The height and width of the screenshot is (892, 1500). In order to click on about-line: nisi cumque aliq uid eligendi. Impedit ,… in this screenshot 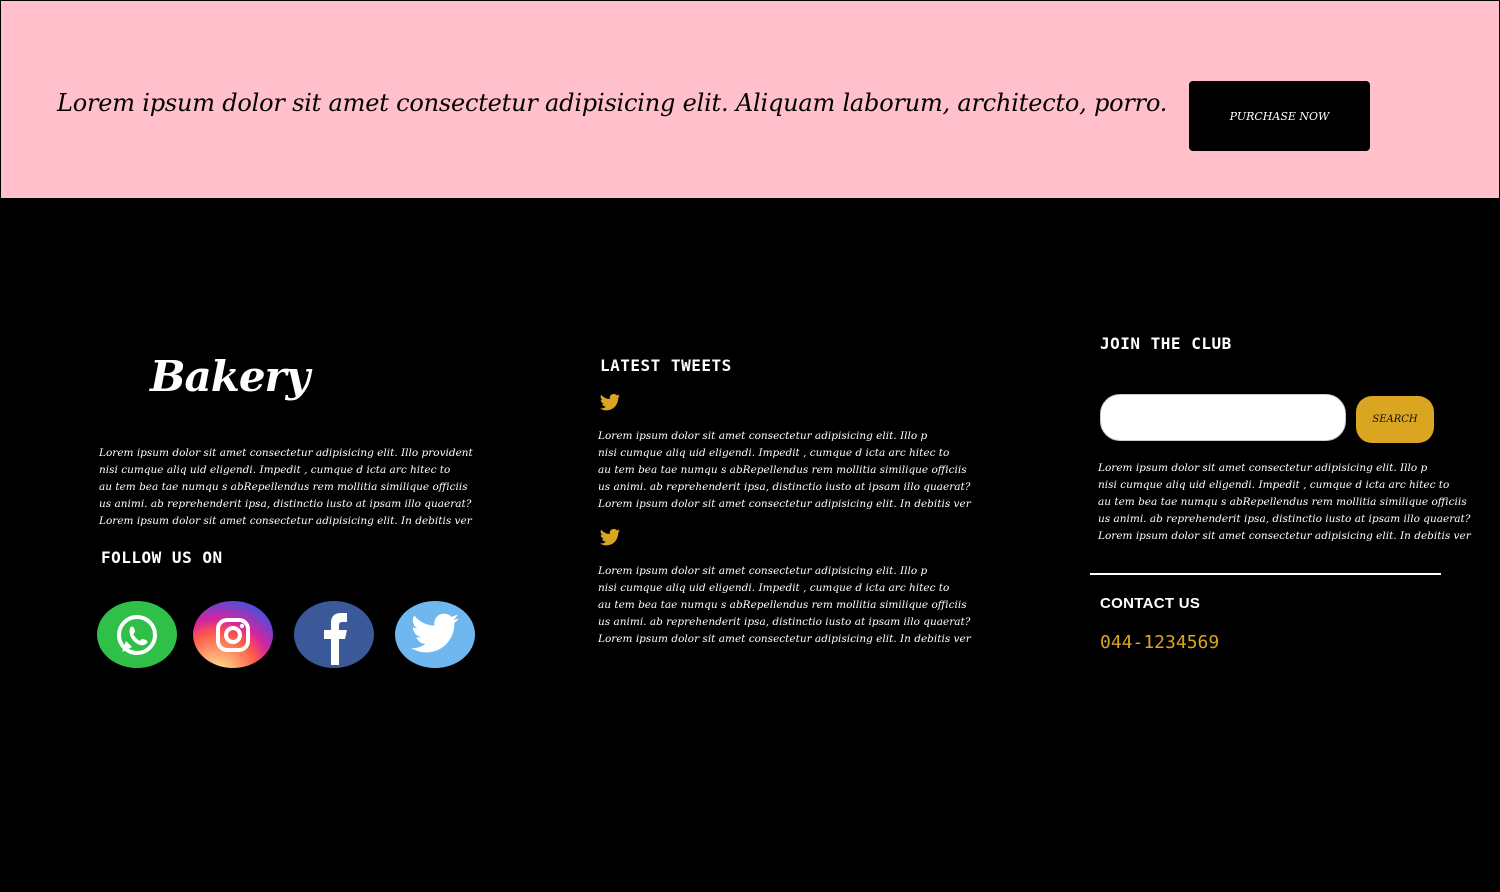, I will do `click(275, 470)`.